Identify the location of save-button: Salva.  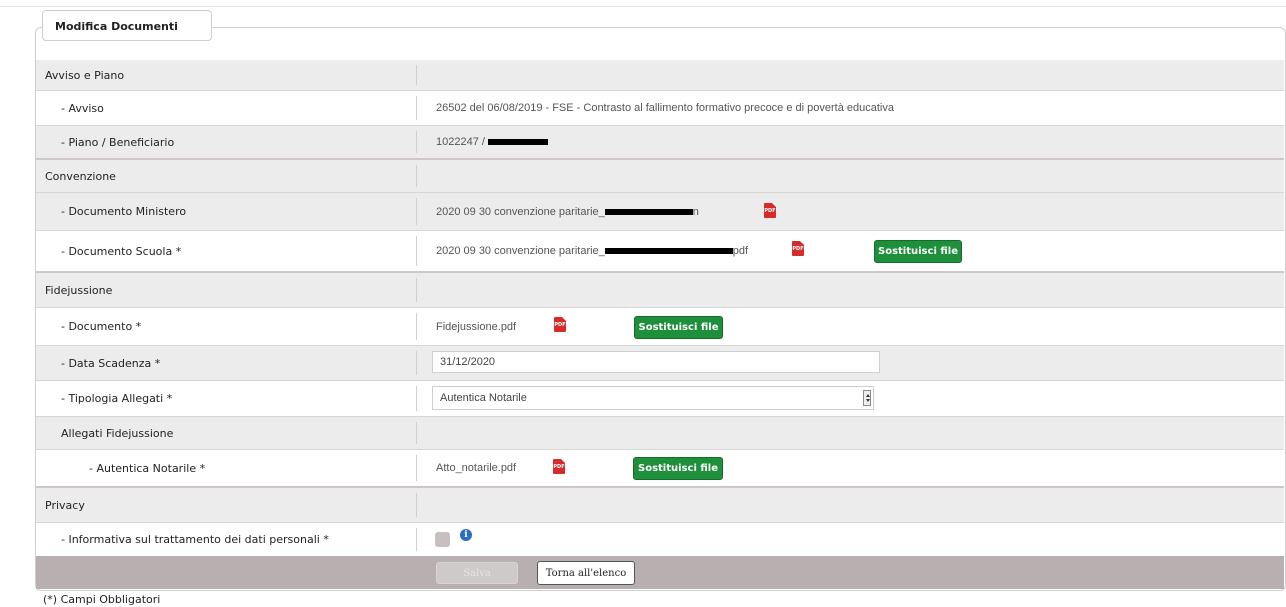
(477, 573).